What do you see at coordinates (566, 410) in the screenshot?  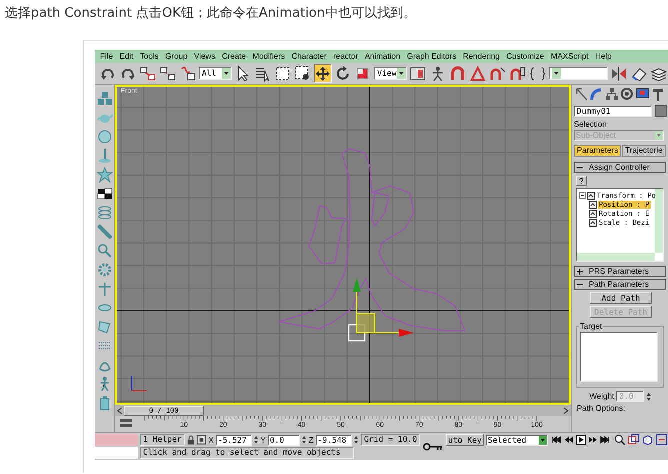 I see `arrow-right-icon` at bounding box center [566, 410].